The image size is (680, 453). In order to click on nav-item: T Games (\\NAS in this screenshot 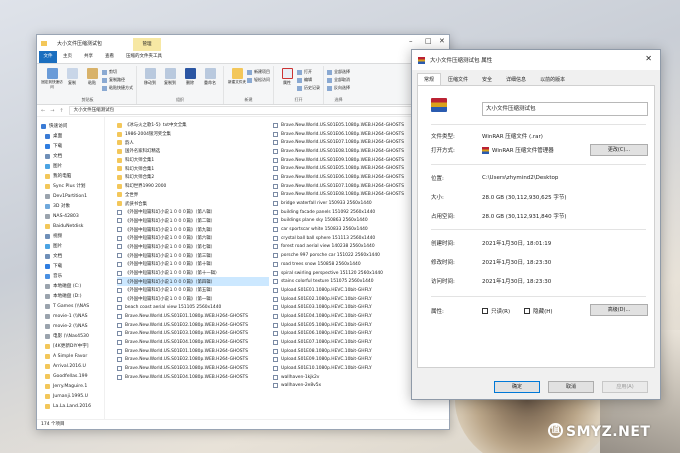, I will do `click(70, 306)`.